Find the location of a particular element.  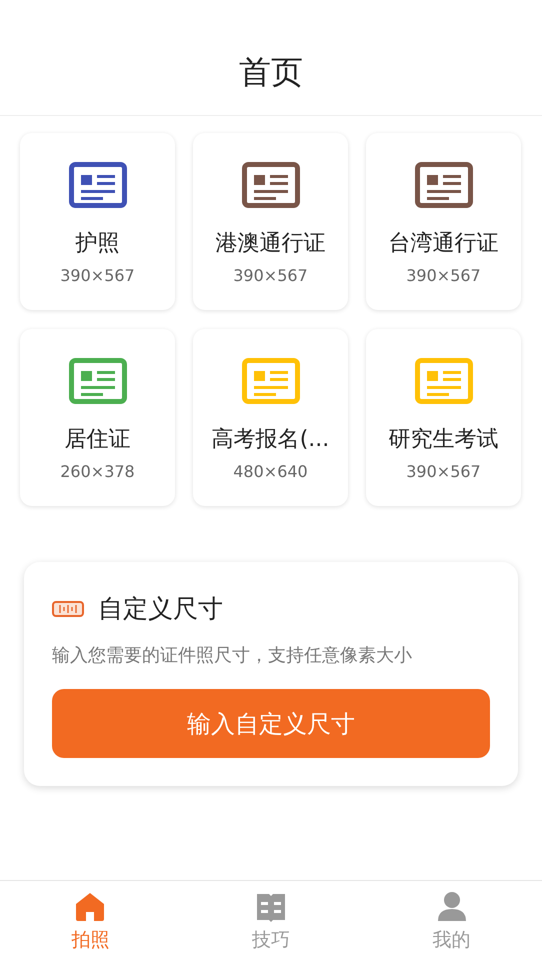

document-card: 居住证 260×378 is located at coordinates (97, 417).